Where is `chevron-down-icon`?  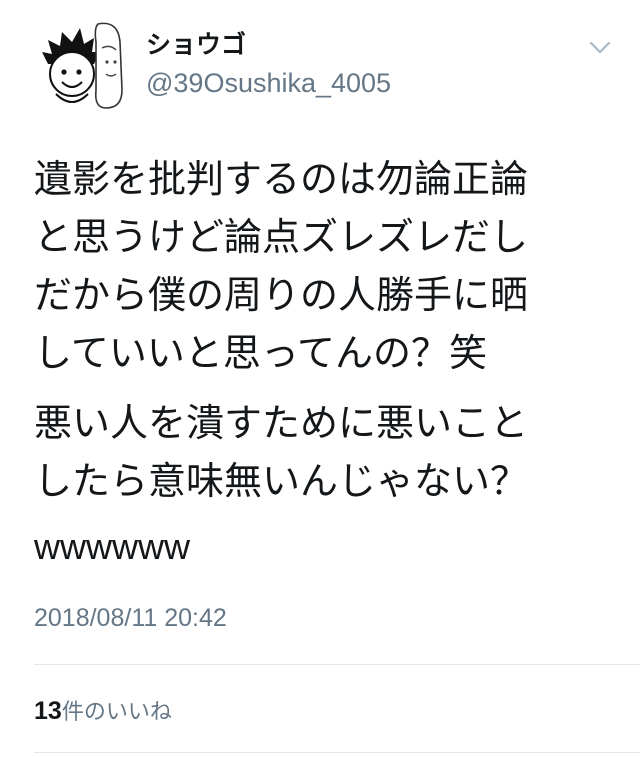 chevron-down-icon is located at coordinates (600, 47).